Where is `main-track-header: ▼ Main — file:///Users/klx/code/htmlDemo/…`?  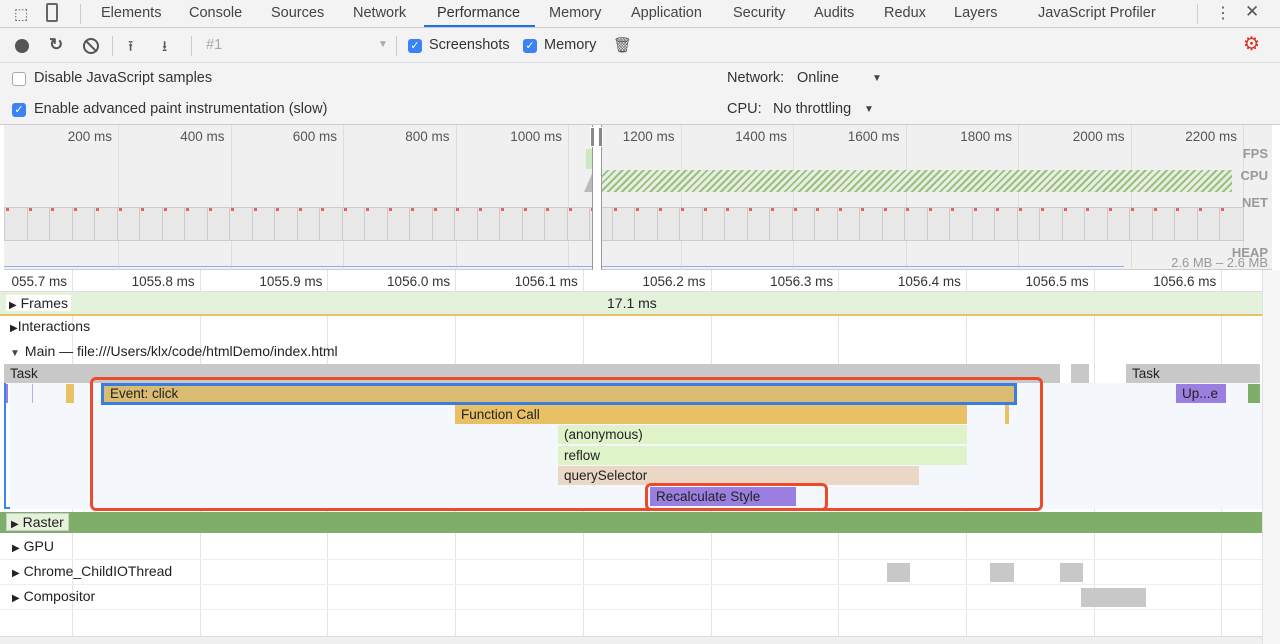 main-track-header: ▼ Main — file:///Users/klx/code/htmlDemo/… is located at coordinates (631, 354).